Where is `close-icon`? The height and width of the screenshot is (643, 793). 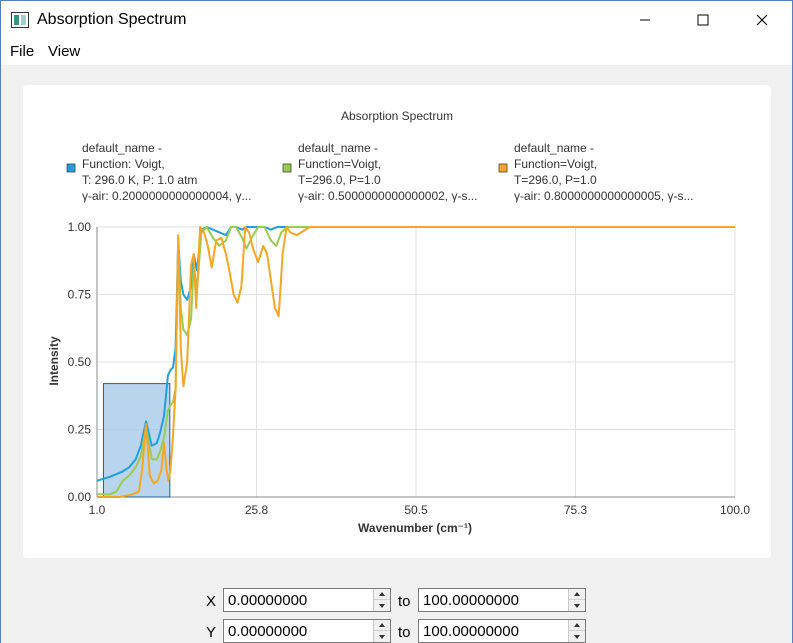
close-icon is located at coordinates (762, 20).